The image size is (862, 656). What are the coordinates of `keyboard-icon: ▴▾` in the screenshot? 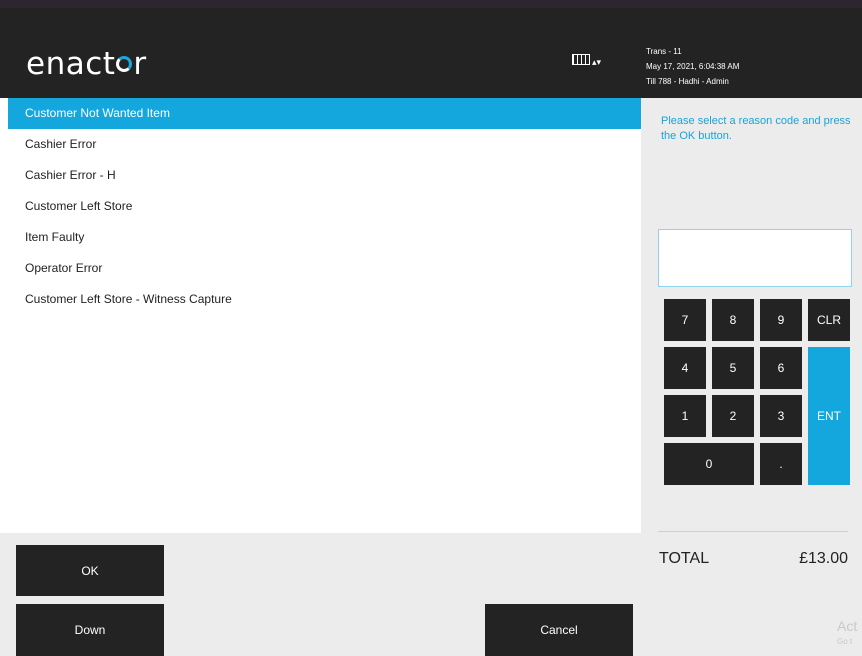 It's located at (586, 61).